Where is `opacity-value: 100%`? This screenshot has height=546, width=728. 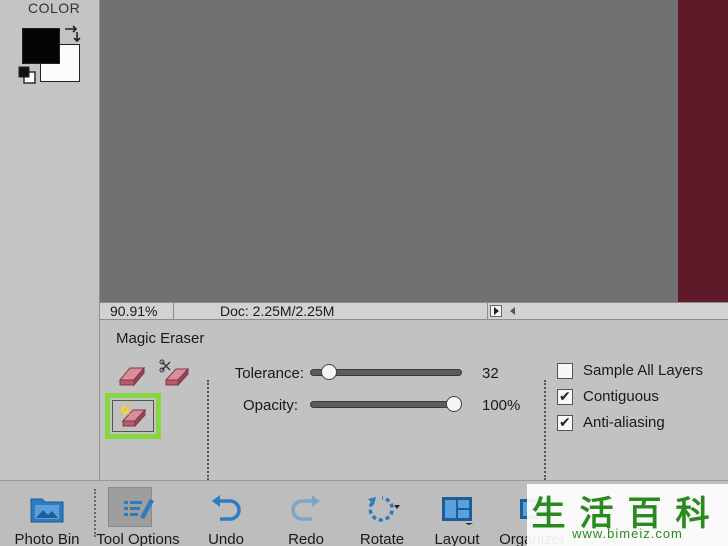 opacity-value: 100% is located at coordinates (501, 405).